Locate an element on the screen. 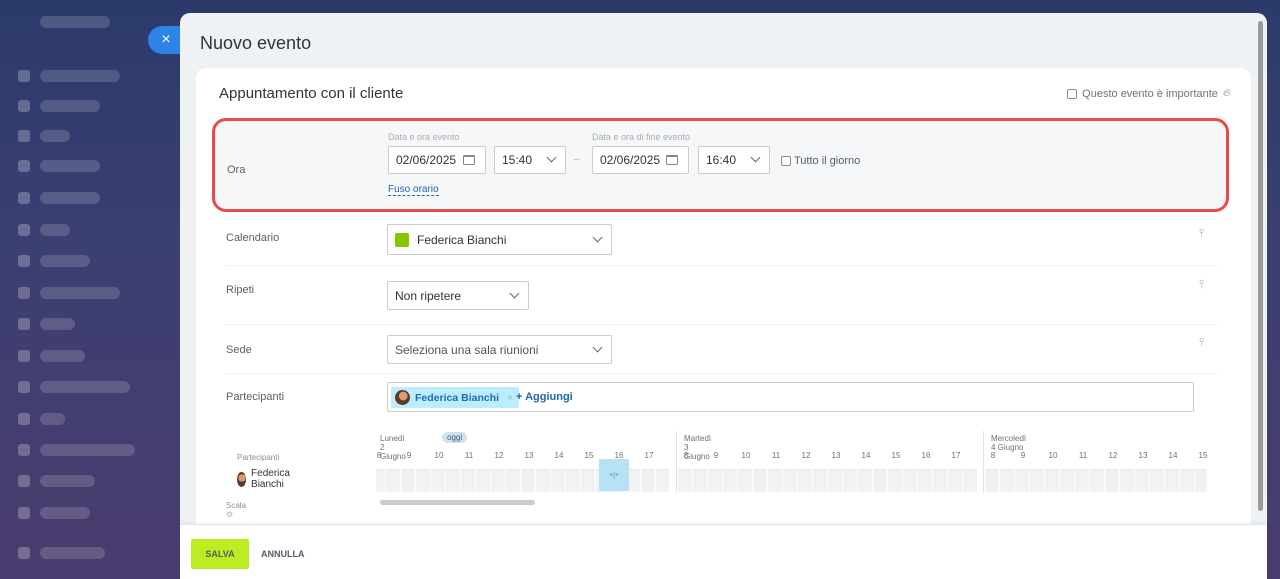 The image size is (1280, 579). all-day-checkbox is located at coordinates (786, 161).